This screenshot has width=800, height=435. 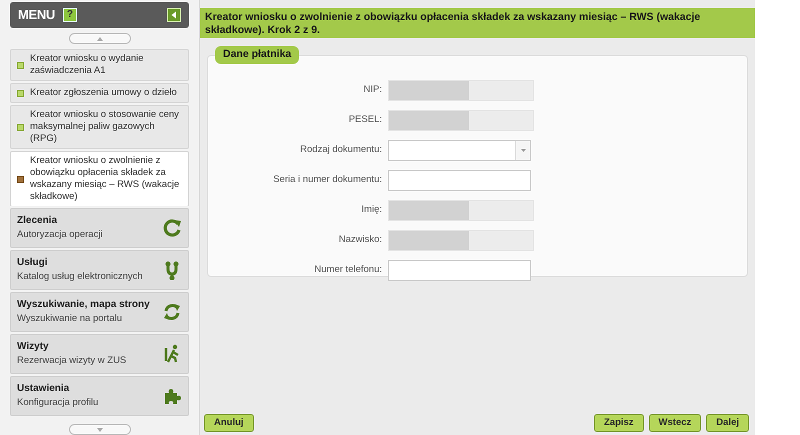 I want to click on menu-title: MENU, so click(x=36, y=15).